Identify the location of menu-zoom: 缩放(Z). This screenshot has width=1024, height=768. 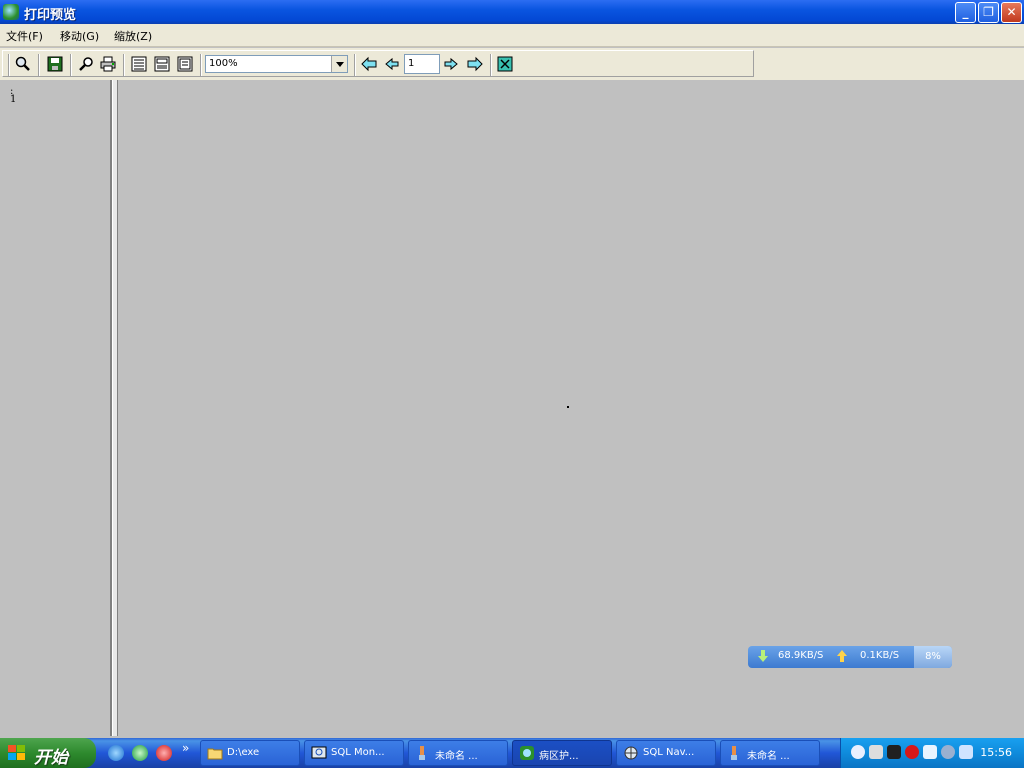
(133, 36).